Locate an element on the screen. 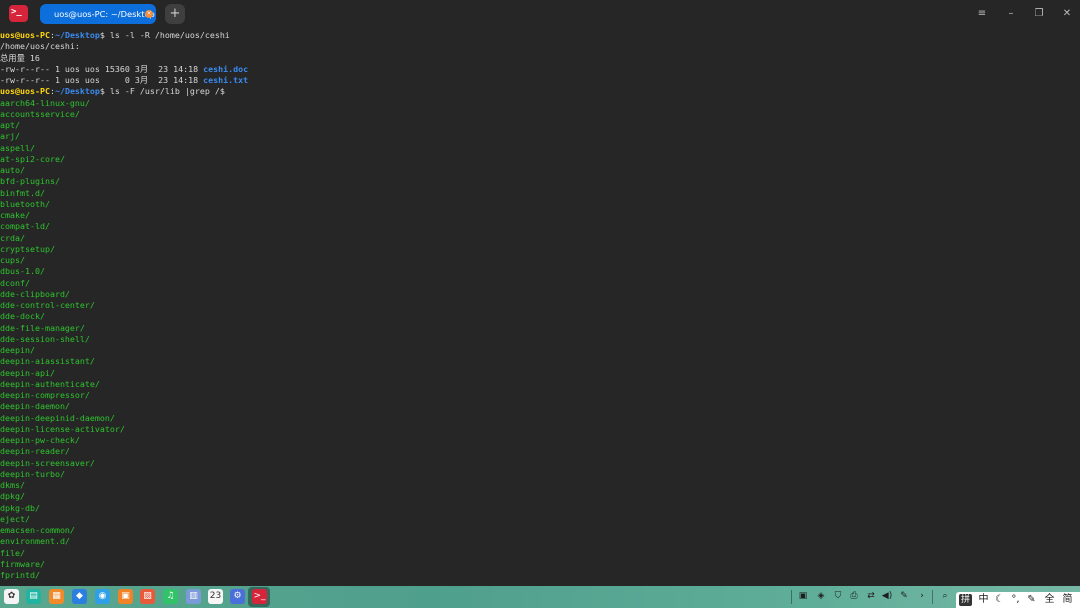 This screenshot has height=608, width=1080. restore-button: ❐ is located at coordinates (1039, 14).